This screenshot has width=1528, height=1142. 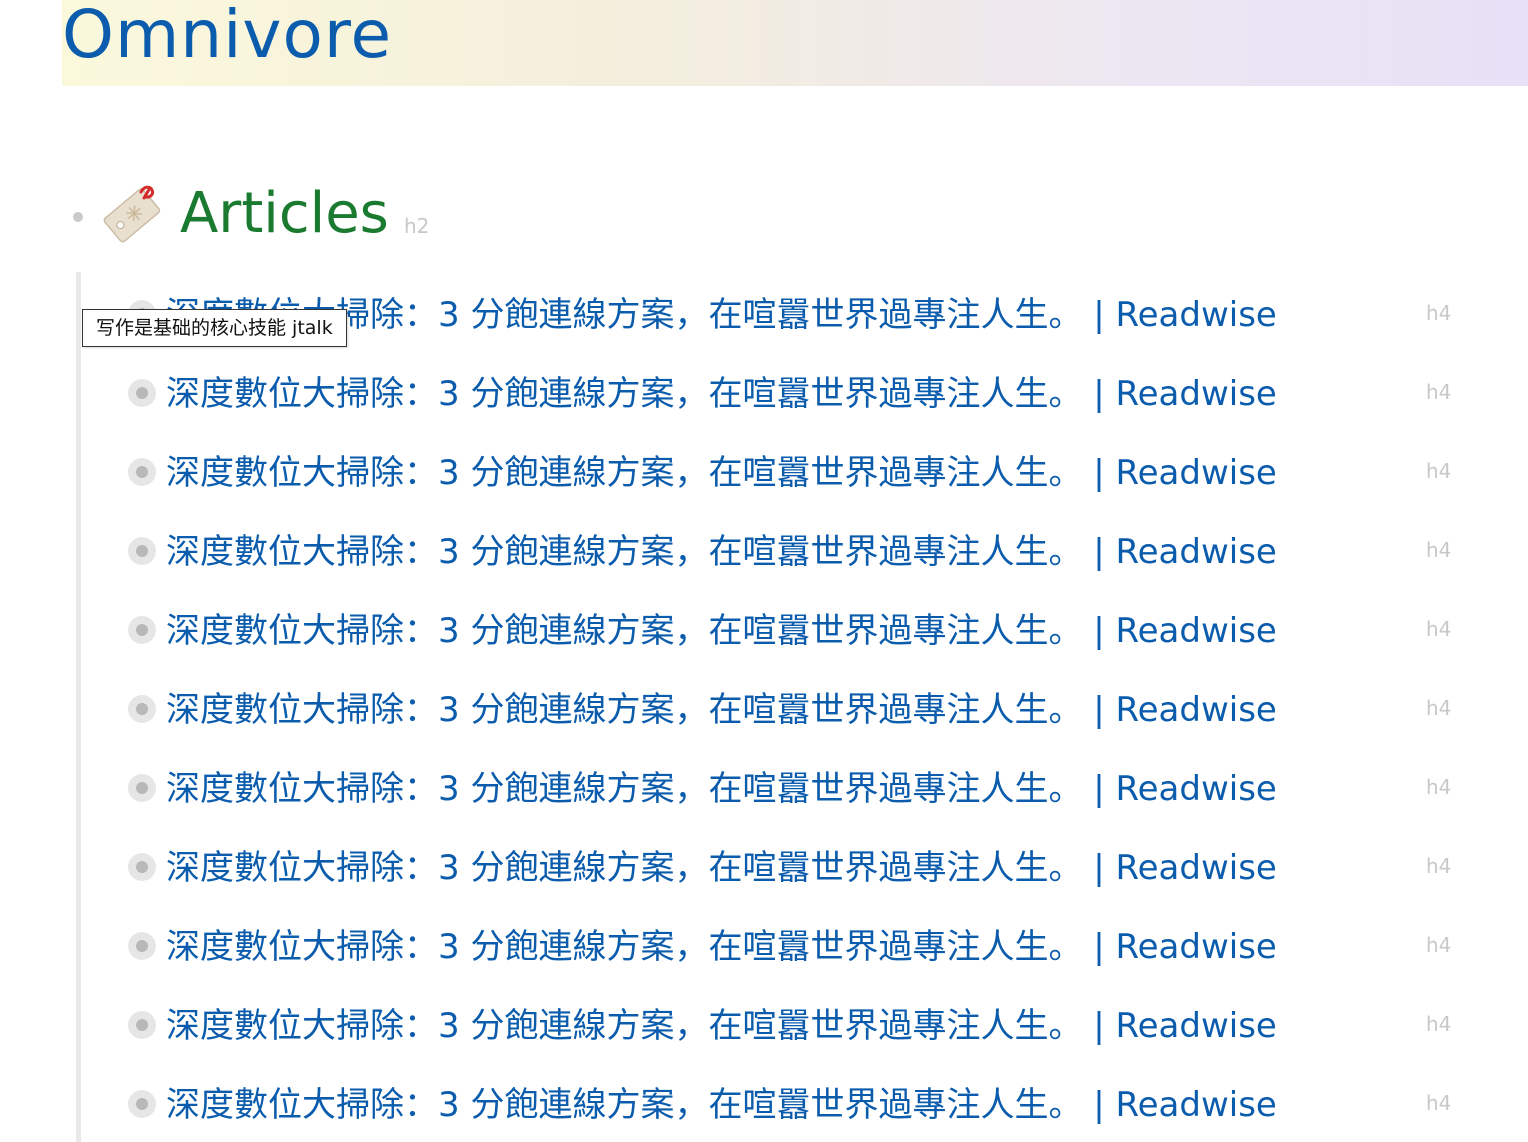 I want to click on outline-guide-line, so click(x=78, y=707).